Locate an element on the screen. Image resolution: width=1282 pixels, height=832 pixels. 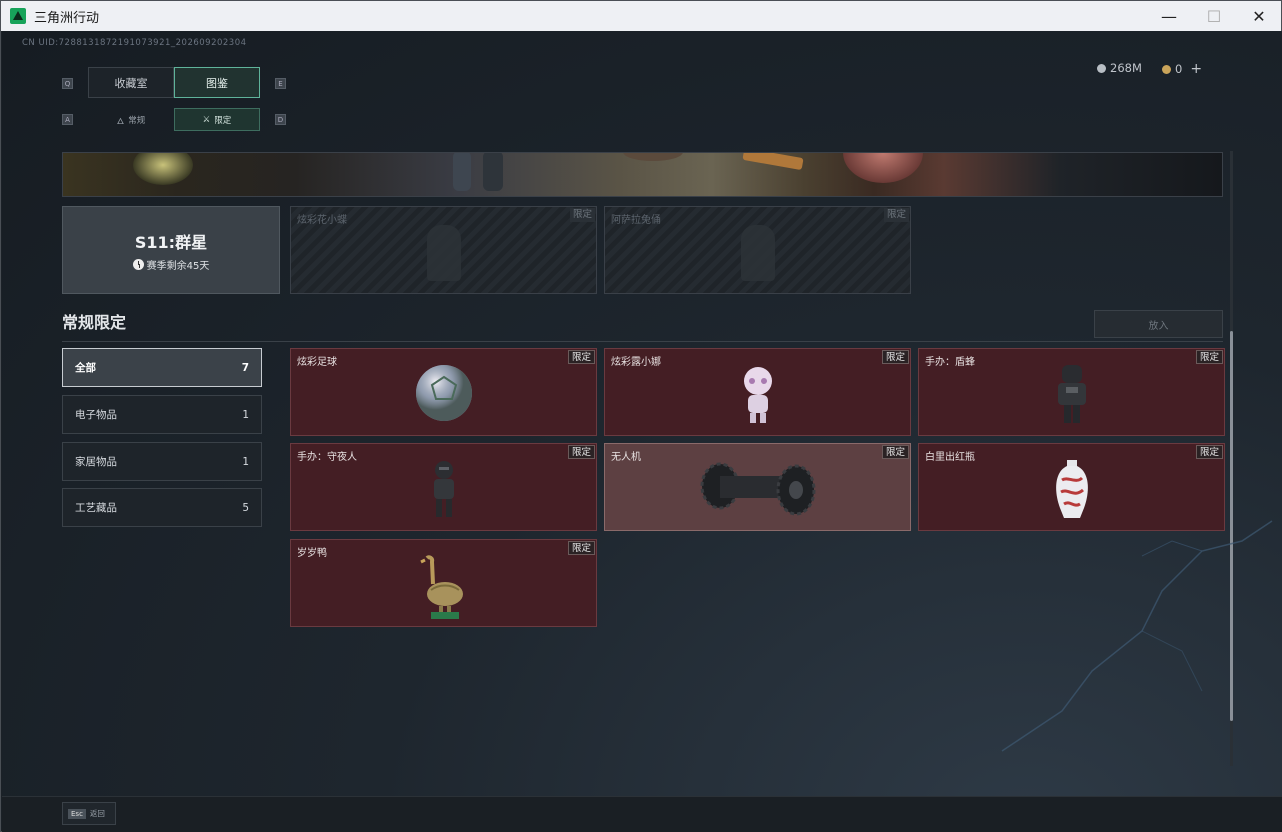
gold-coin-icon is located at coordinates (1166, 69).